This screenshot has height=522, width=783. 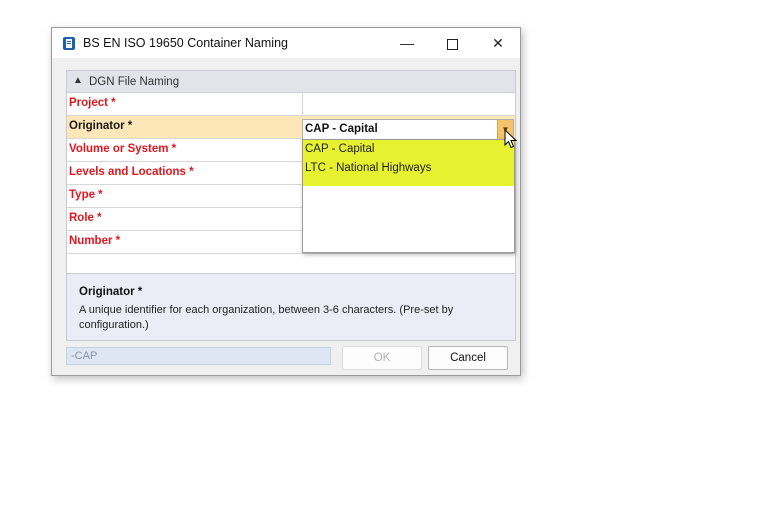 I want to click on field-label-project: Project *, so click(x=92, y=103).